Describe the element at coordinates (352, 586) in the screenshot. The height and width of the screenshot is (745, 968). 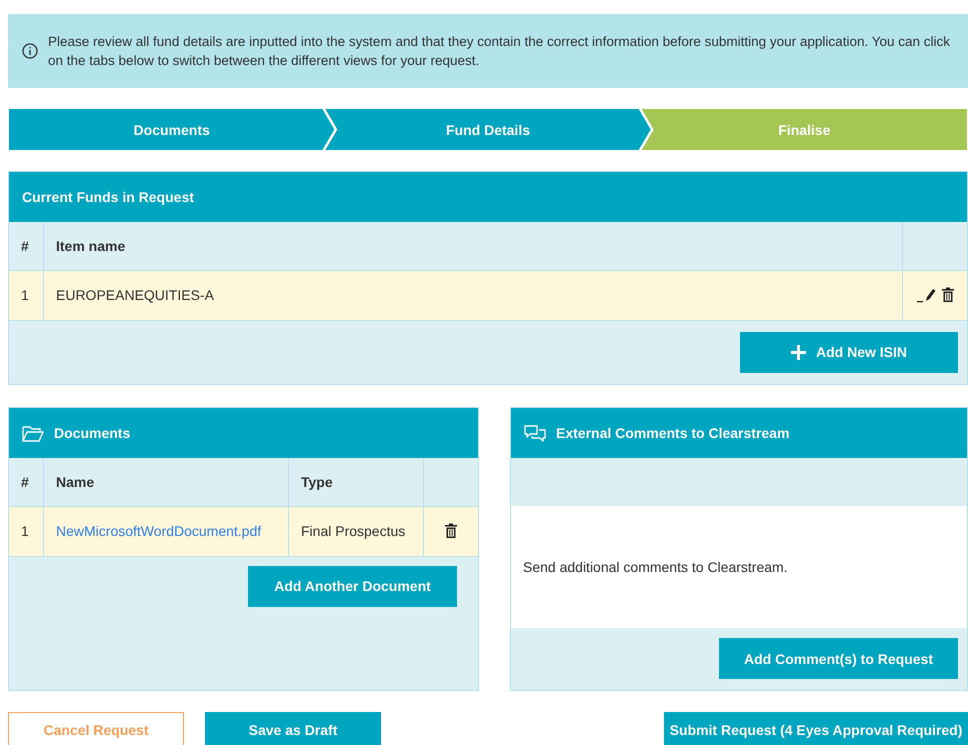
I see `add-document-button: Add Another Document` at that location.